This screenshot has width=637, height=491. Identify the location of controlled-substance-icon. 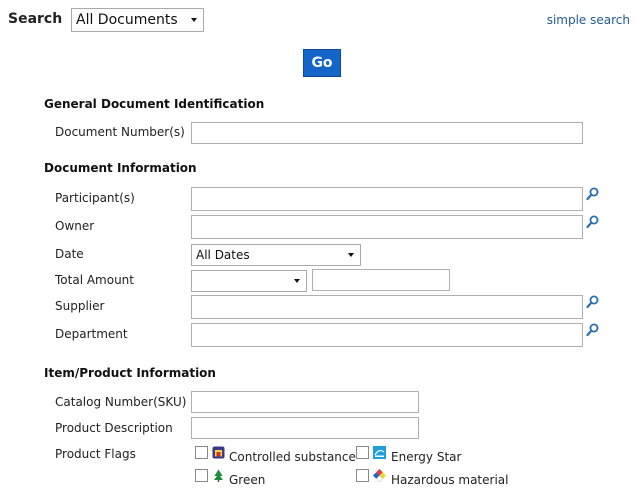
(218, 452).